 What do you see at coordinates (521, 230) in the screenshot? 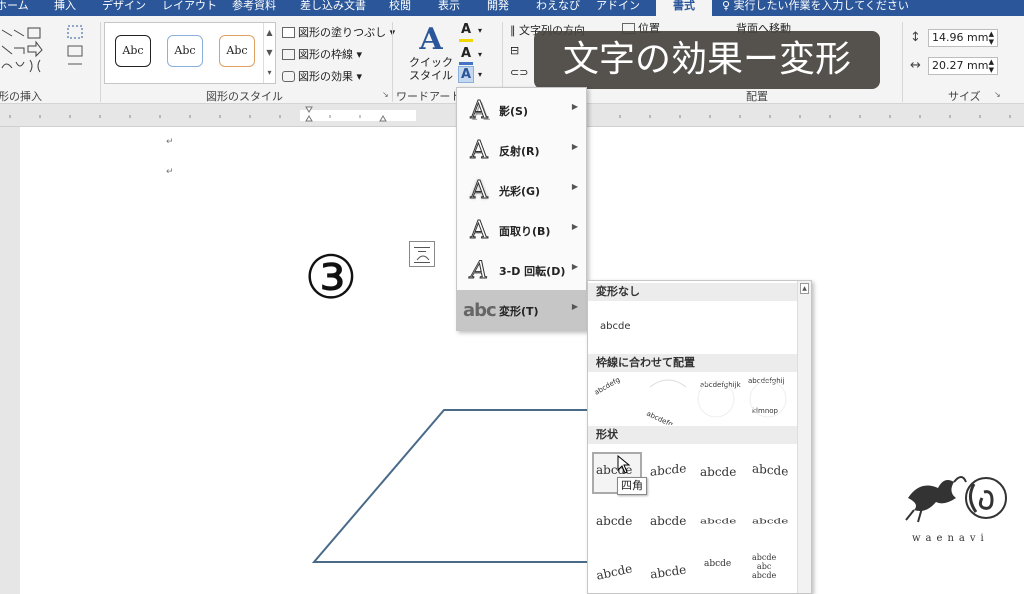
I see `menu-item-bevel: A 面取り(B) ▶` at bounding box center [521, 230].